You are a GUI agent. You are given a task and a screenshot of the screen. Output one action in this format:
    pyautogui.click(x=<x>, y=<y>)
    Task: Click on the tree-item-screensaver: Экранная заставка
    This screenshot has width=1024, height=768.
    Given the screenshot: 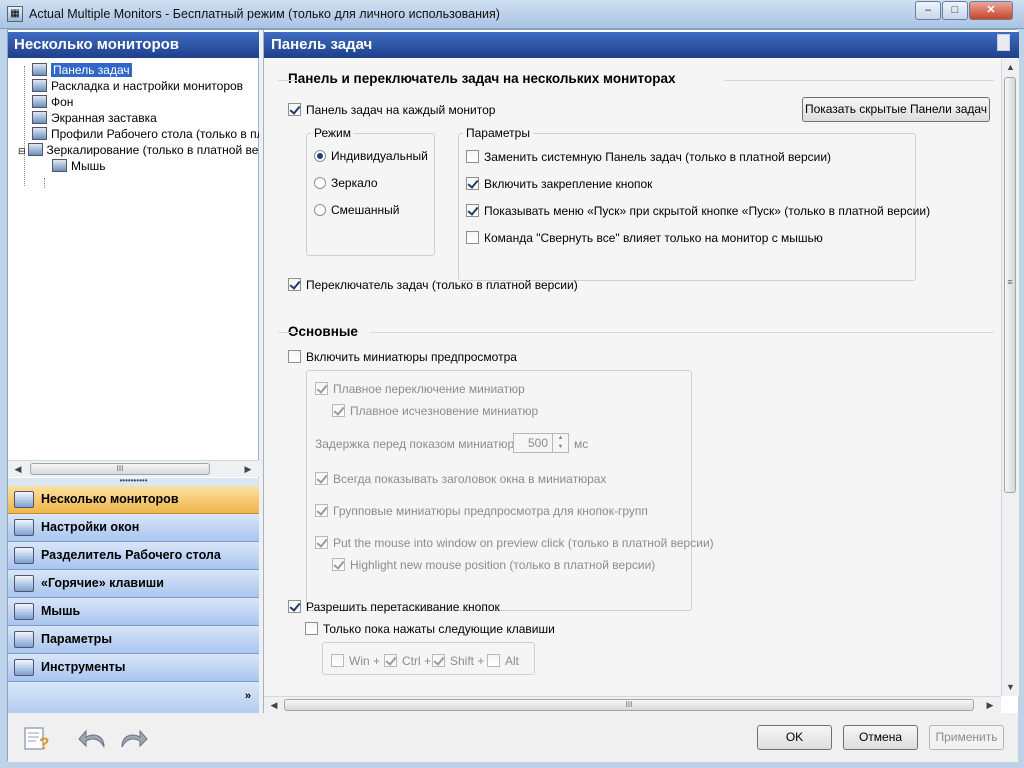 What is the action you would take?
    pyautogui.click(x=94, y=118)
    